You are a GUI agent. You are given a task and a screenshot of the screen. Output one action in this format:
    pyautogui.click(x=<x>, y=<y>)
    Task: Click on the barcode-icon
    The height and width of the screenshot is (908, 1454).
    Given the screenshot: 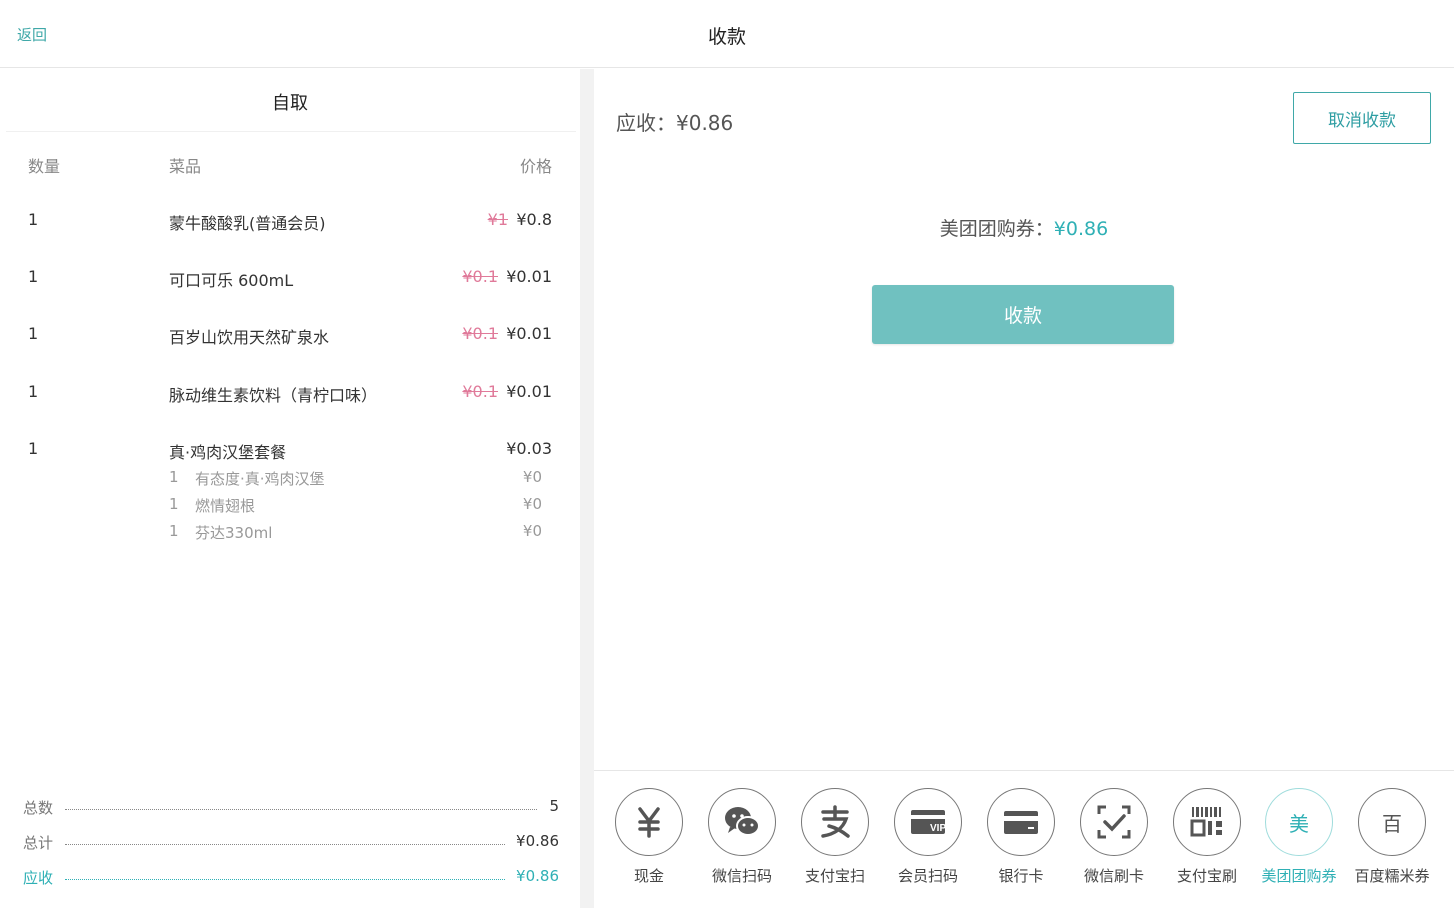 What is the action you would take?
    pyautogui.click(x=1207, y=822)
    